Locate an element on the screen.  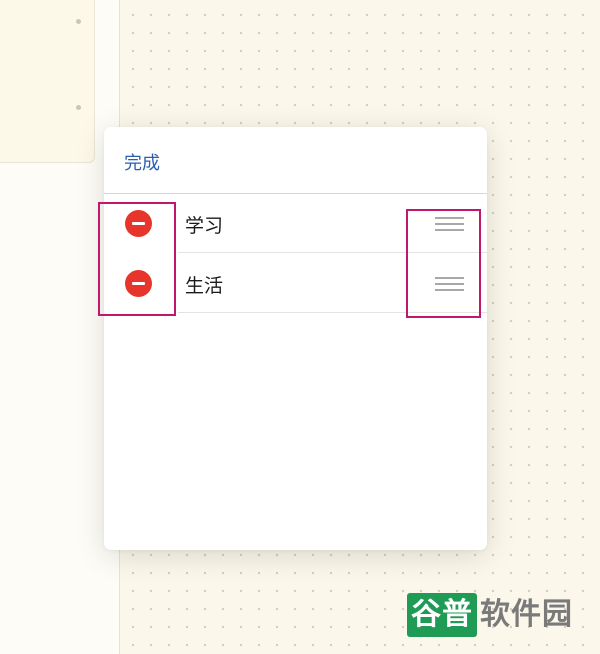
watermark-logo: 谷普 软件园 is located at coordinates (497, 615).